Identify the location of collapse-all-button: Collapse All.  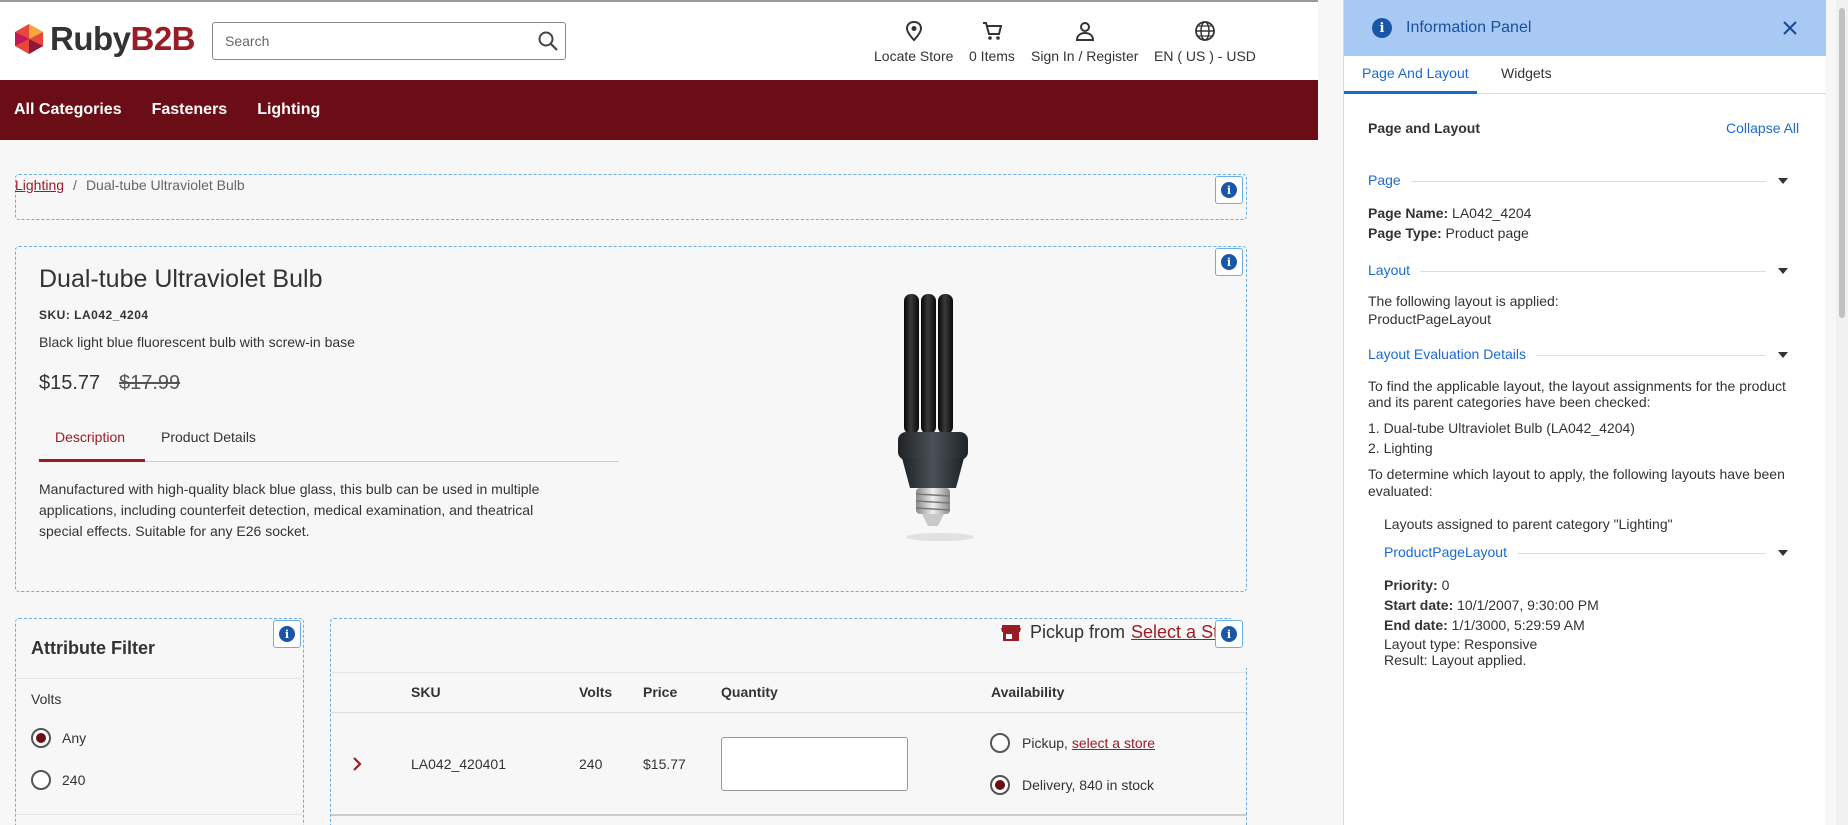
(1762, 128).